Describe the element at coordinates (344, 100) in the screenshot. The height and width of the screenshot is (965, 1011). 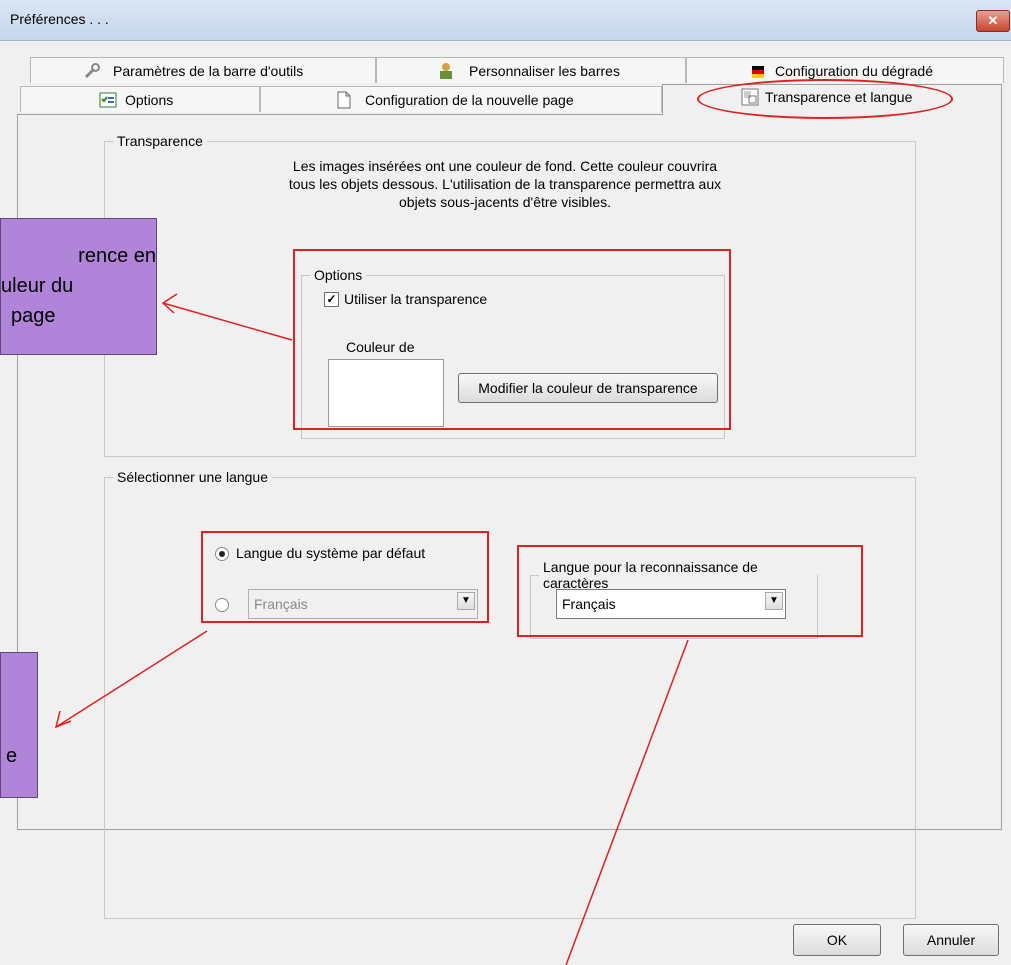
I see `page-icon` at that location.